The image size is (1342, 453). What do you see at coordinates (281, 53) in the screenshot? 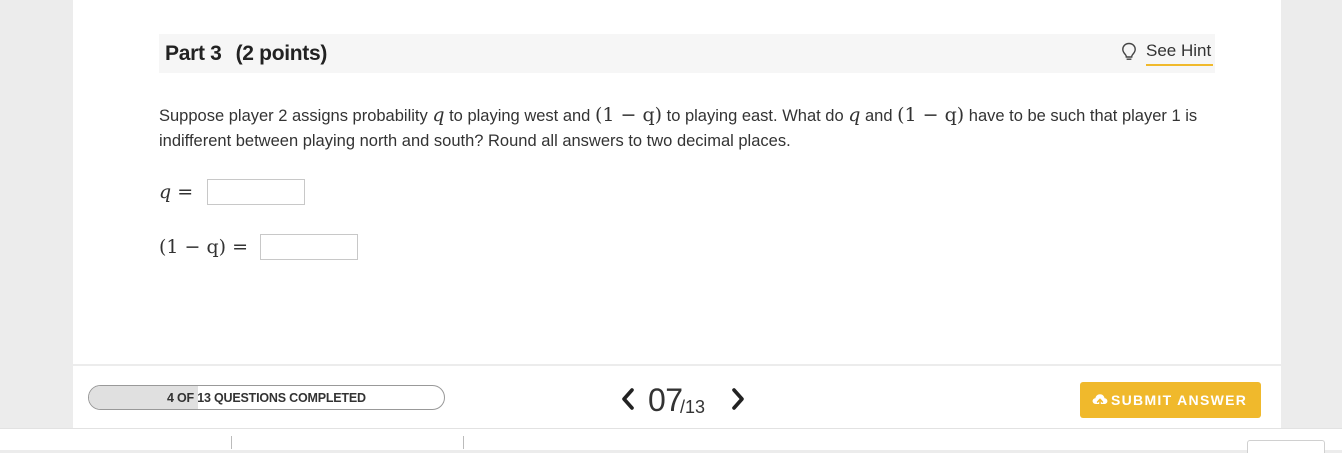
I see `part-points: (2 points)` at bounding box center [281, 53].